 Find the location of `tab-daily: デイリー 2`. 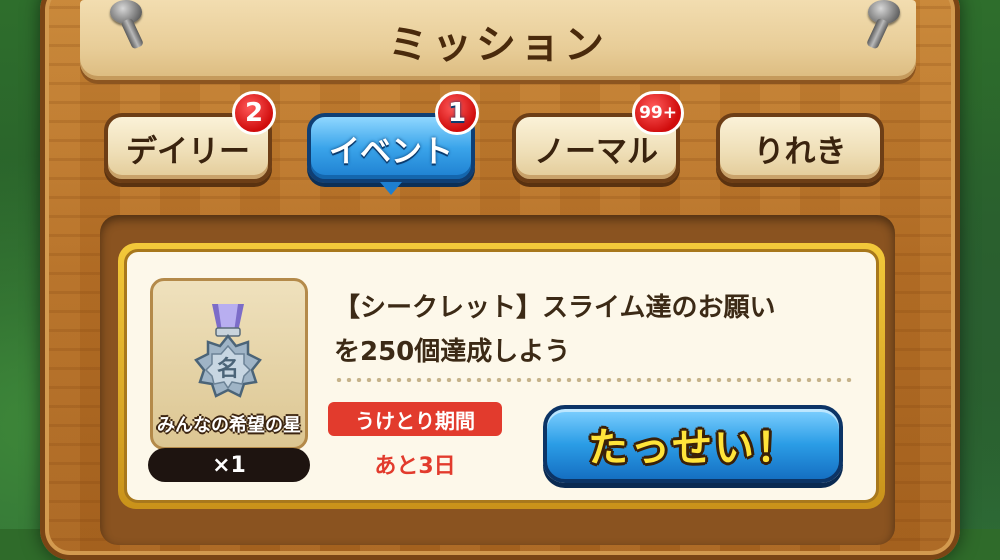

tab-daily: デイリー 2 is located at coordinates (190, 137).